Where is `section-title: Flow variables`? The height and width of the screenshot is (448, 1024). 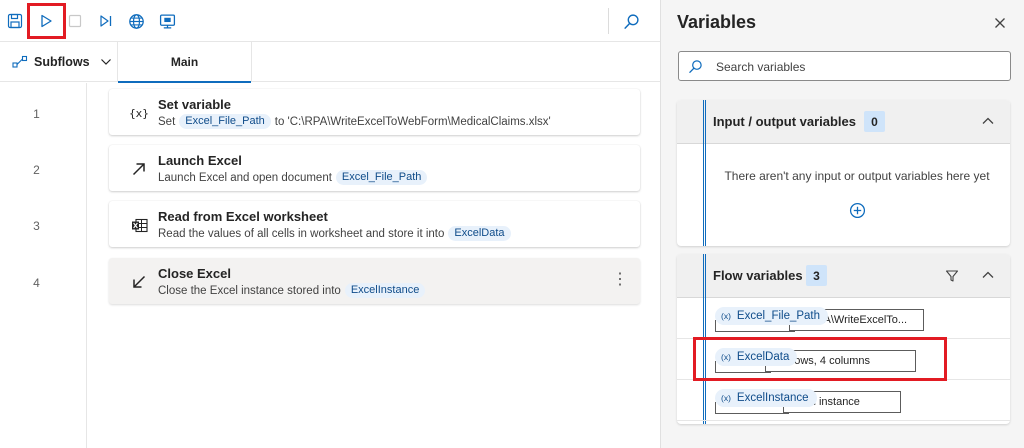 section-title: Flow variables is located at coordinates (758, 275).